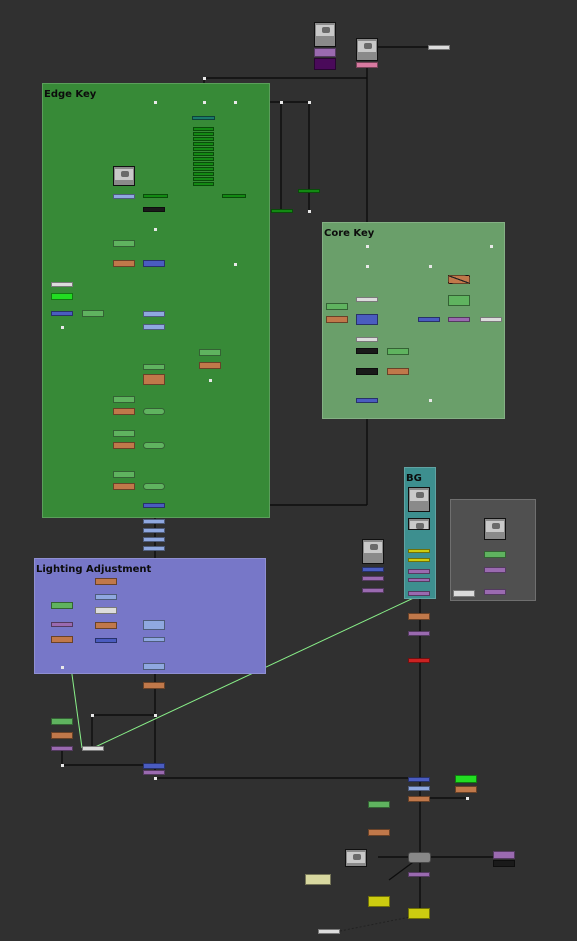 The image size is (577, 941). Describe the element at coordinates (459, 279) in the screenshot. I see `node-disabled-orange` at that location.